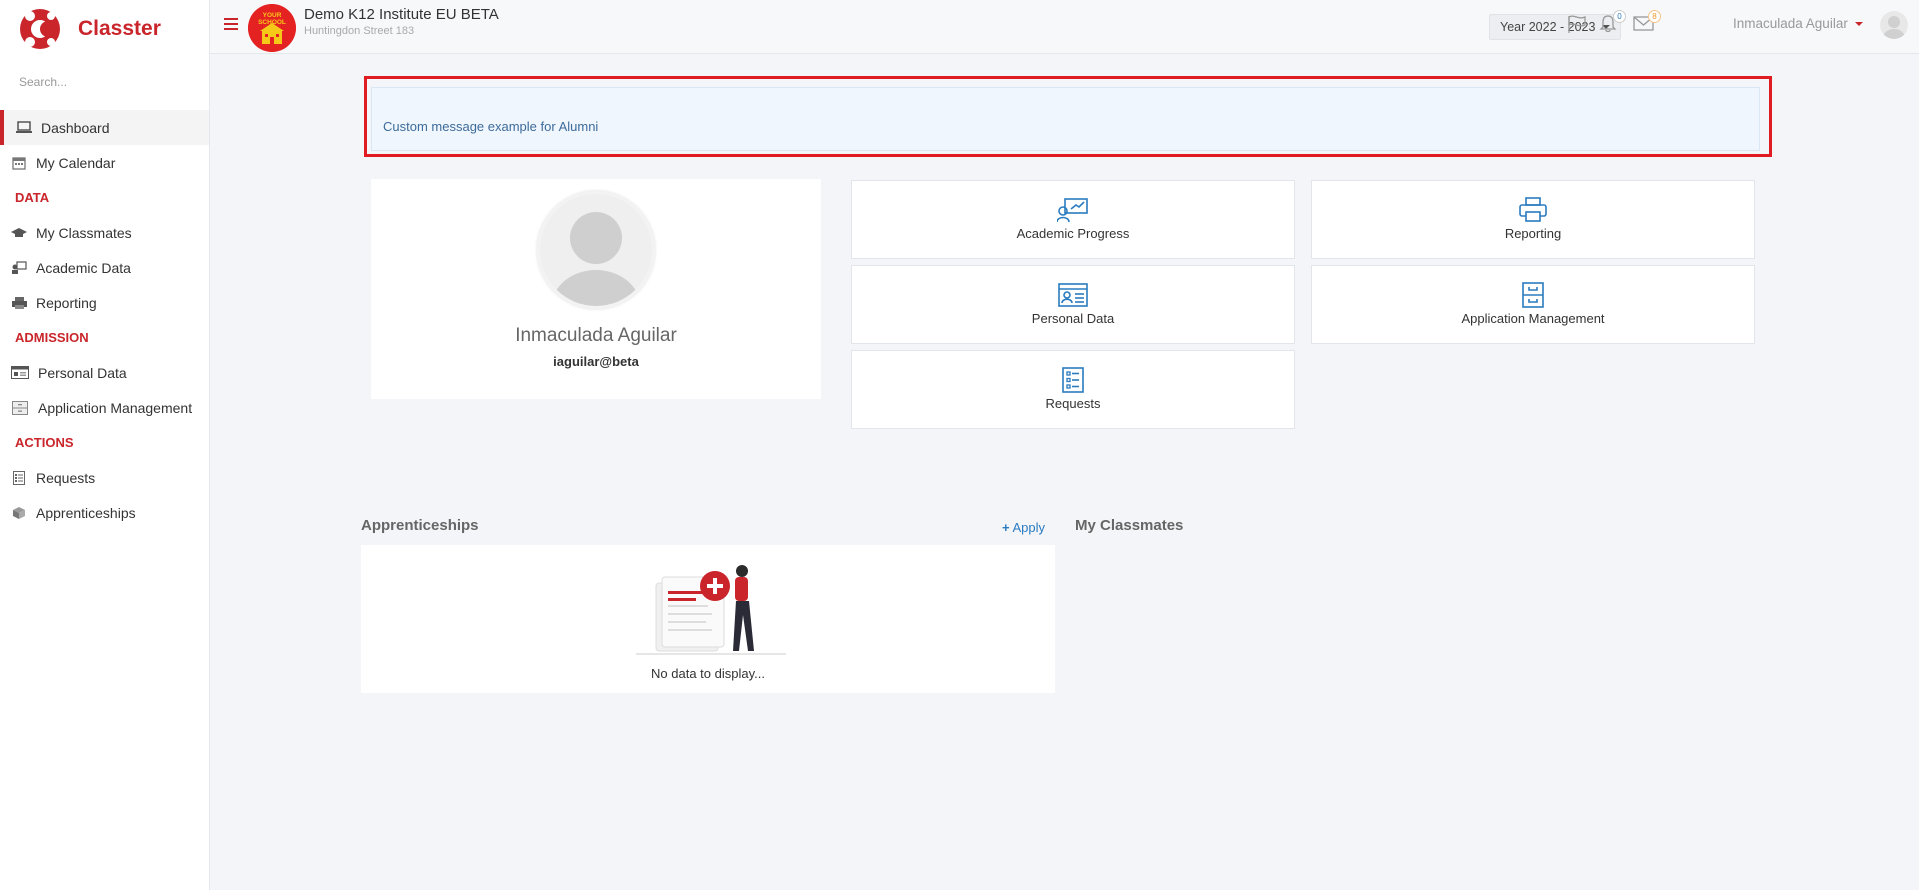 The image size is (1919, 890). I want to click on list-icon, so click(19, 477).